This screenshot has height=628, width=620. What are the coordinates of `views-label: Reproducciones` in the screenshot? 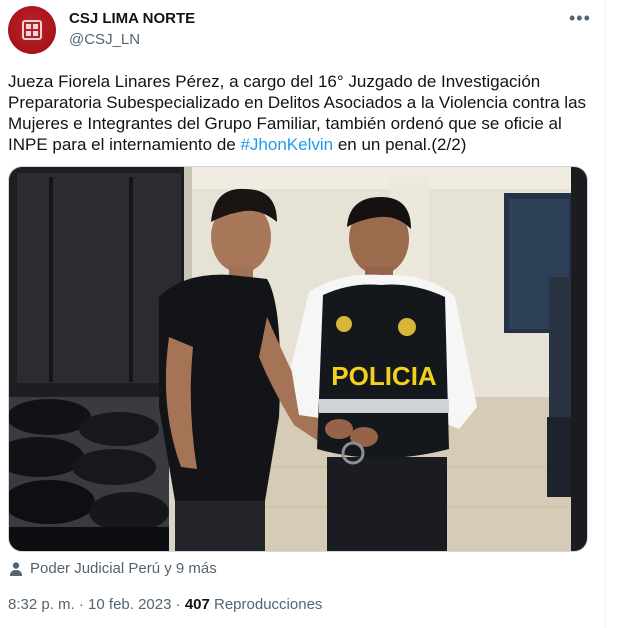 It's located at (266, 604).